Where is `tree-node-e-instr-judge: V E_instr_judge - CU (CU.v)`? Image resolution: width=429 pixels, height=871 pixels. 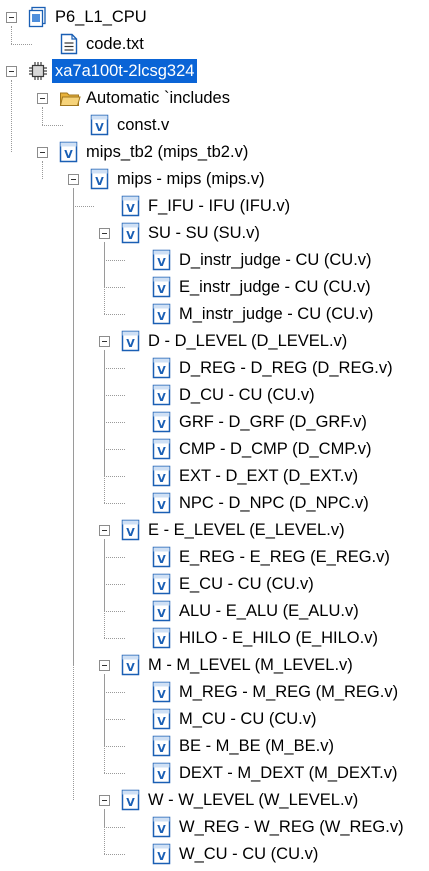 tree-node-e-instr-judge: V E_instr_judge - CU (CU.v) is located at coordinates (263, 287).